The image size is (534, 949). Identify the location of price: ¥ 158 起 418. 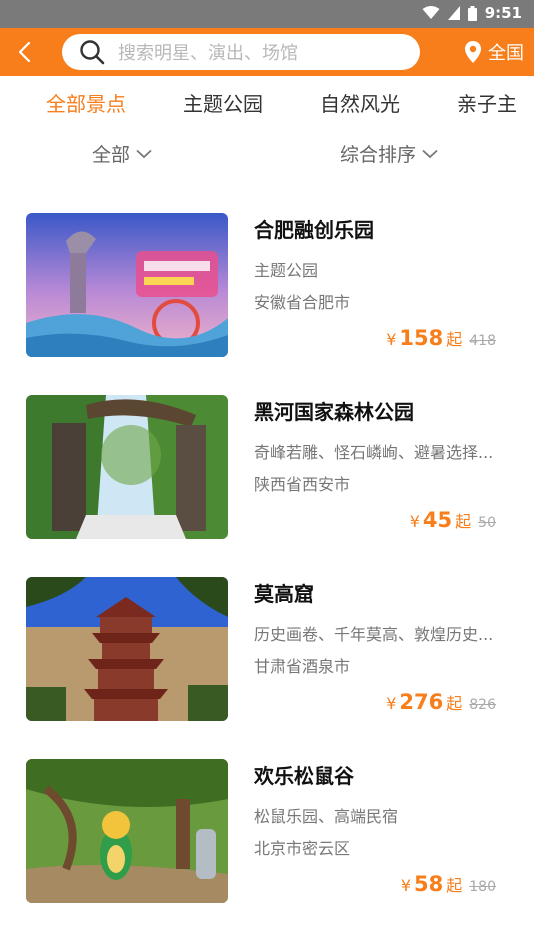
(441, 338).